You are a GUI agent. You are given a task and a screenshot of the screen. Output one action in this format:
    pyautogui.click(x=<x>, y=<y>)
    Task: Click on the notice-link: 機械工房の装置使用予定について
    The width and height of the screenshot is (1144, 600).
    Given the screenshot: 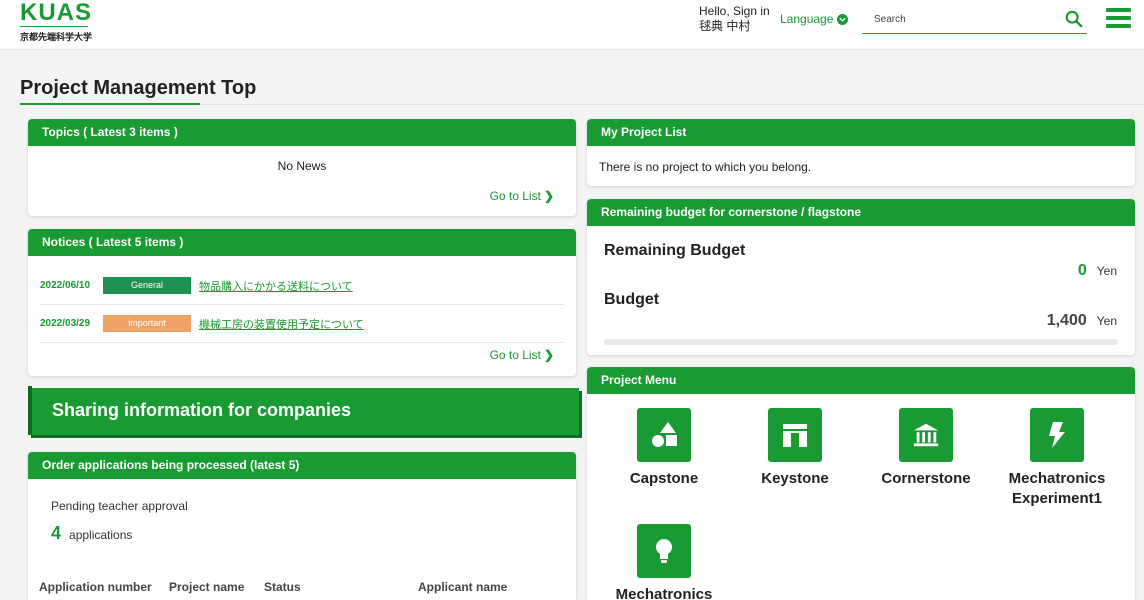 What is the action you would take?
    pyautogui.click(x=281, y=324)
    